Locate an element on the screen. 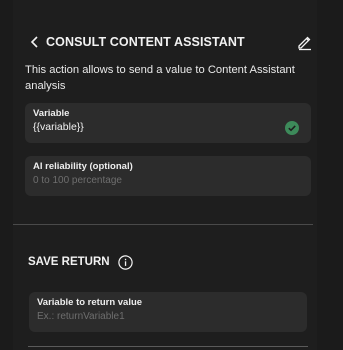  variable-value: {{variable}} is located at coordinates (58, 127).